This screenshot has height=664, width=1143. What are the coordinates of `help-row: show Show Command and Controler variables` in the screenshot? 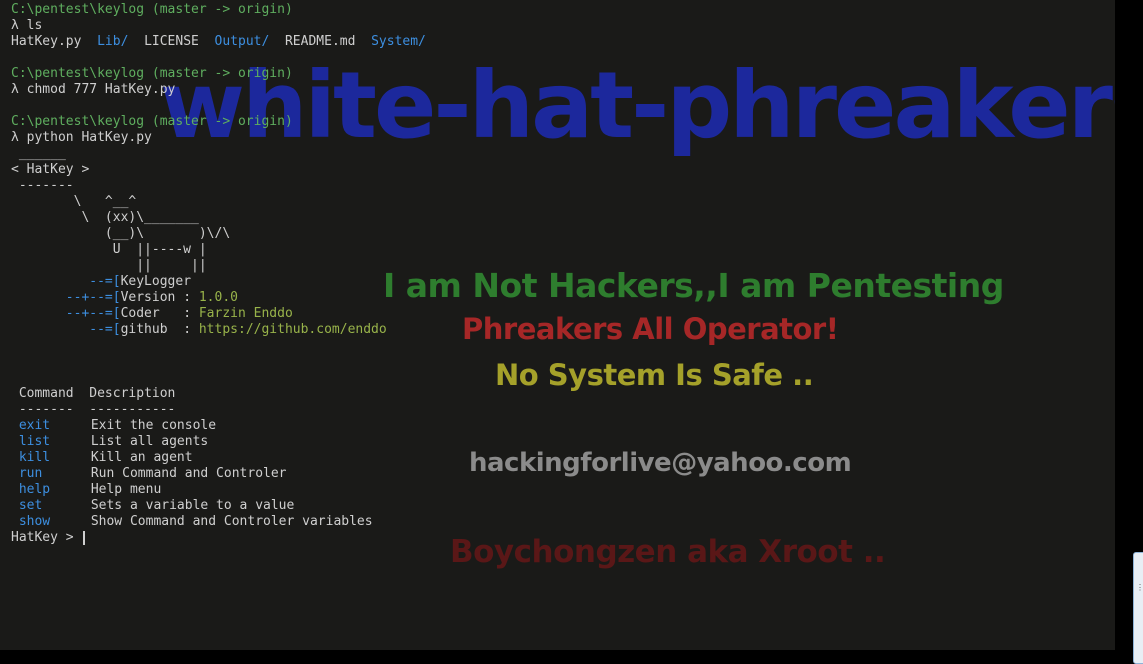 It's located at (218, 522).